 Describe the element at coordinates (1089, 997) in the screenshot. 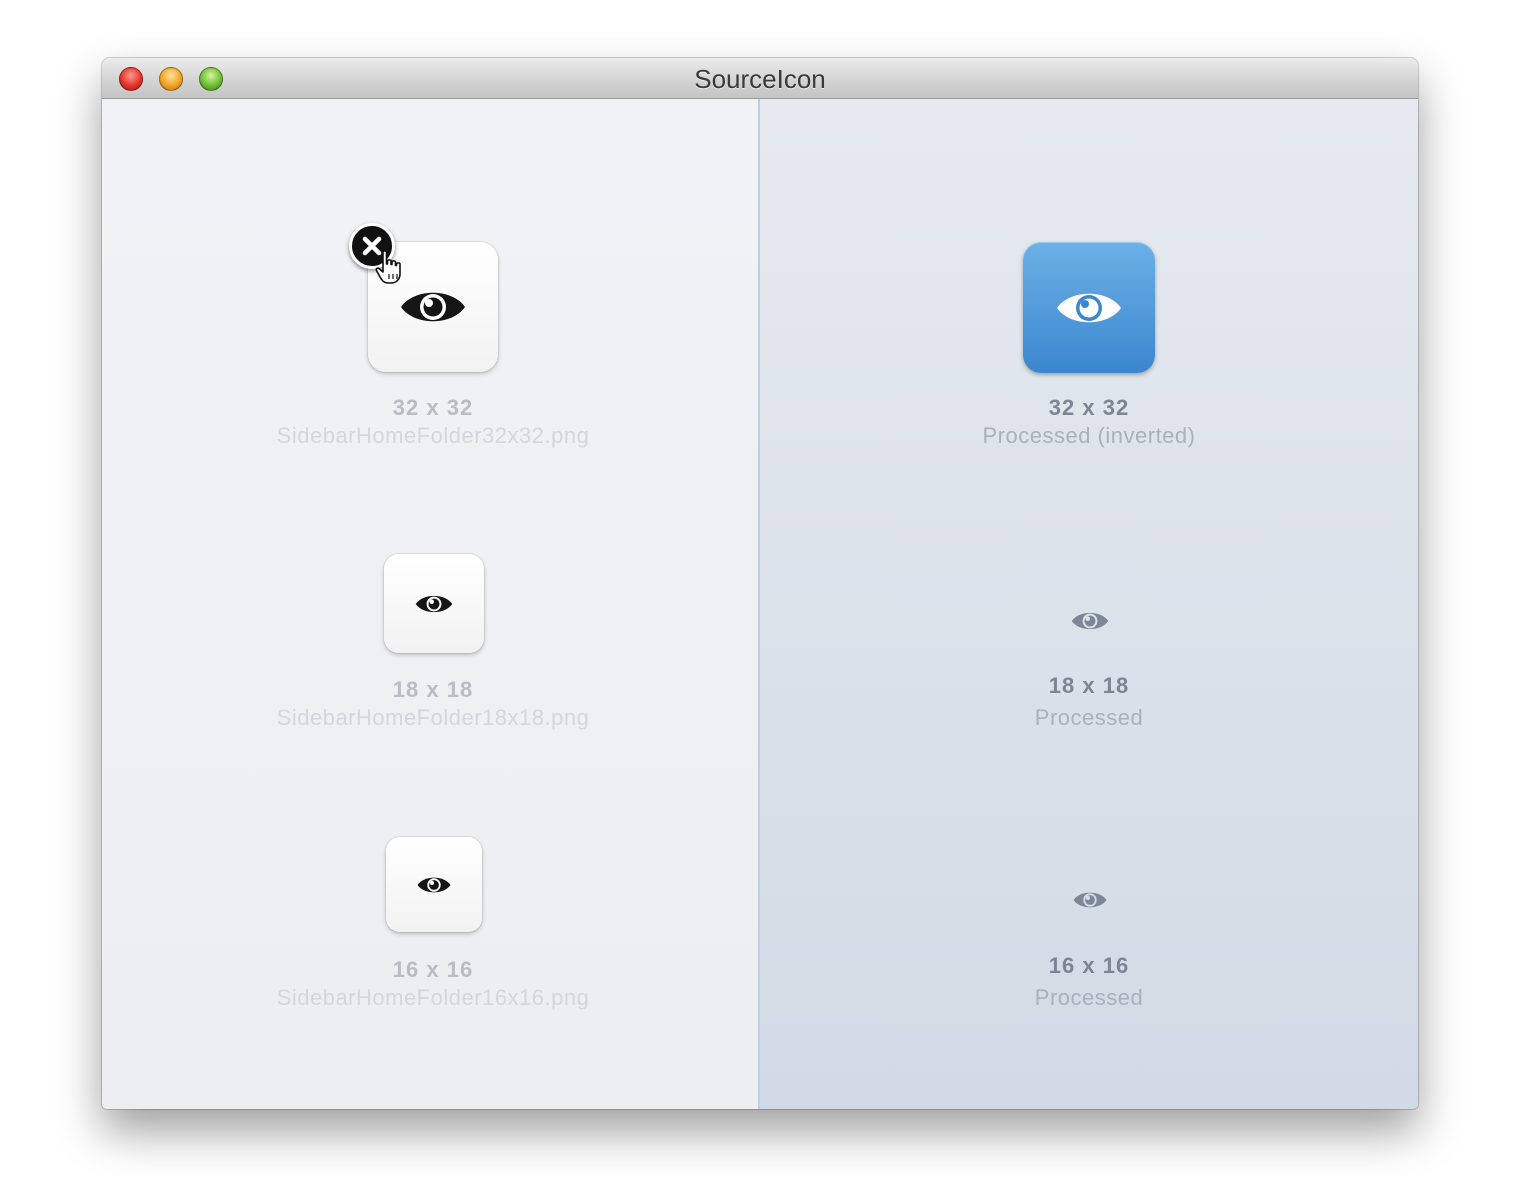

I see `processed-caption-16: Processed` at that location.